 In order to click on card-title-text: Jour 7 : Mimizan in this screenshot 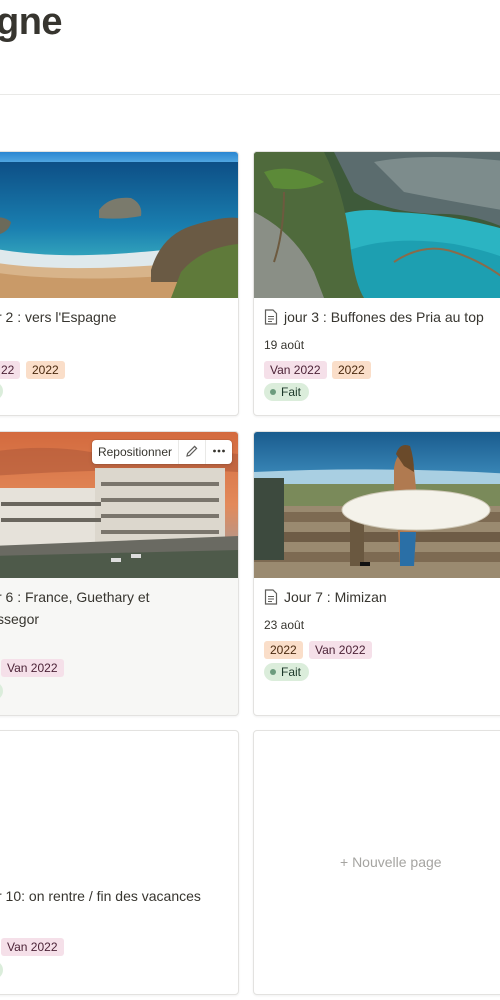, I will do `click(335, 597)`.